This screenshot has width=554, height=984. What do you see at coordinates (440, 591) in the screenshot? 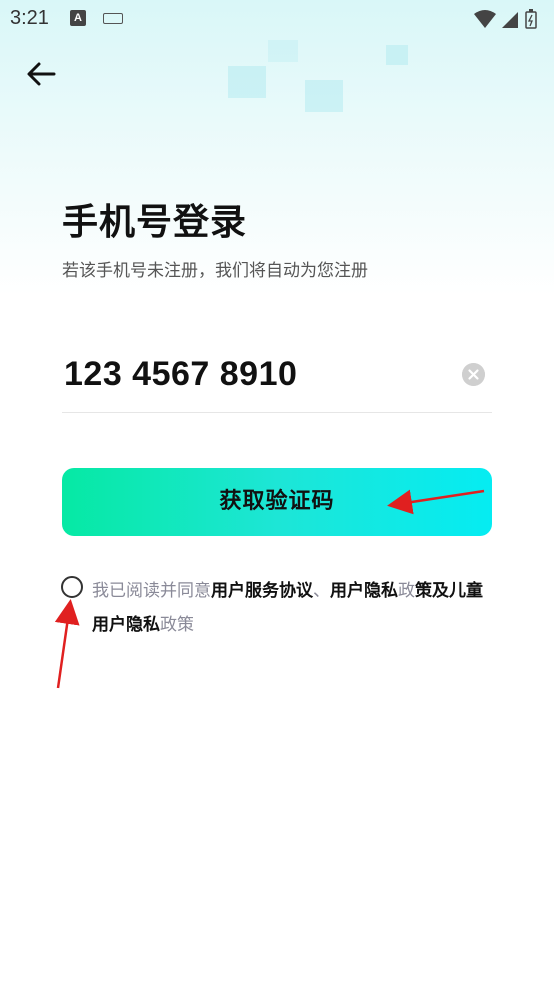
I see `agreement-and: 及` at bounding box center [440, 591].